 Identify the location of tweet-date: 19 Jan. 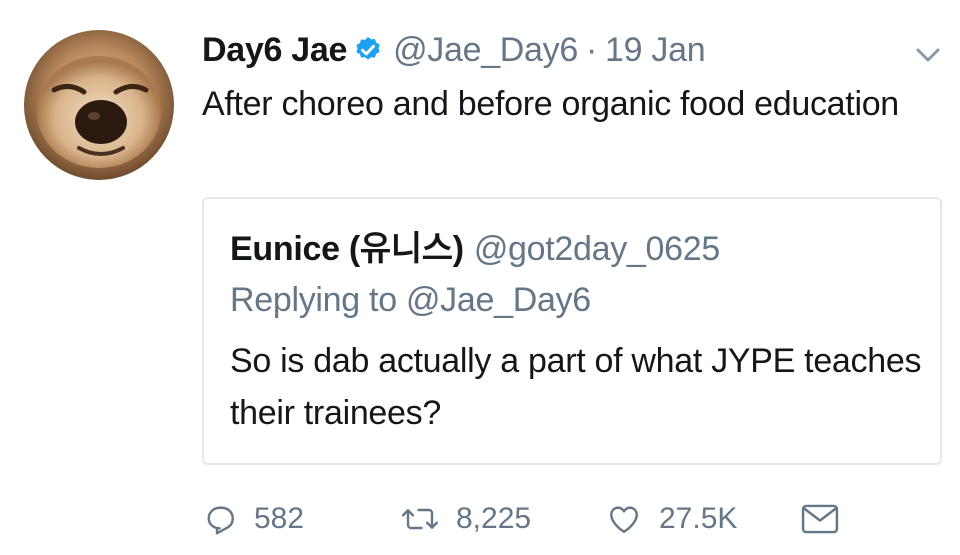
(655, 50).